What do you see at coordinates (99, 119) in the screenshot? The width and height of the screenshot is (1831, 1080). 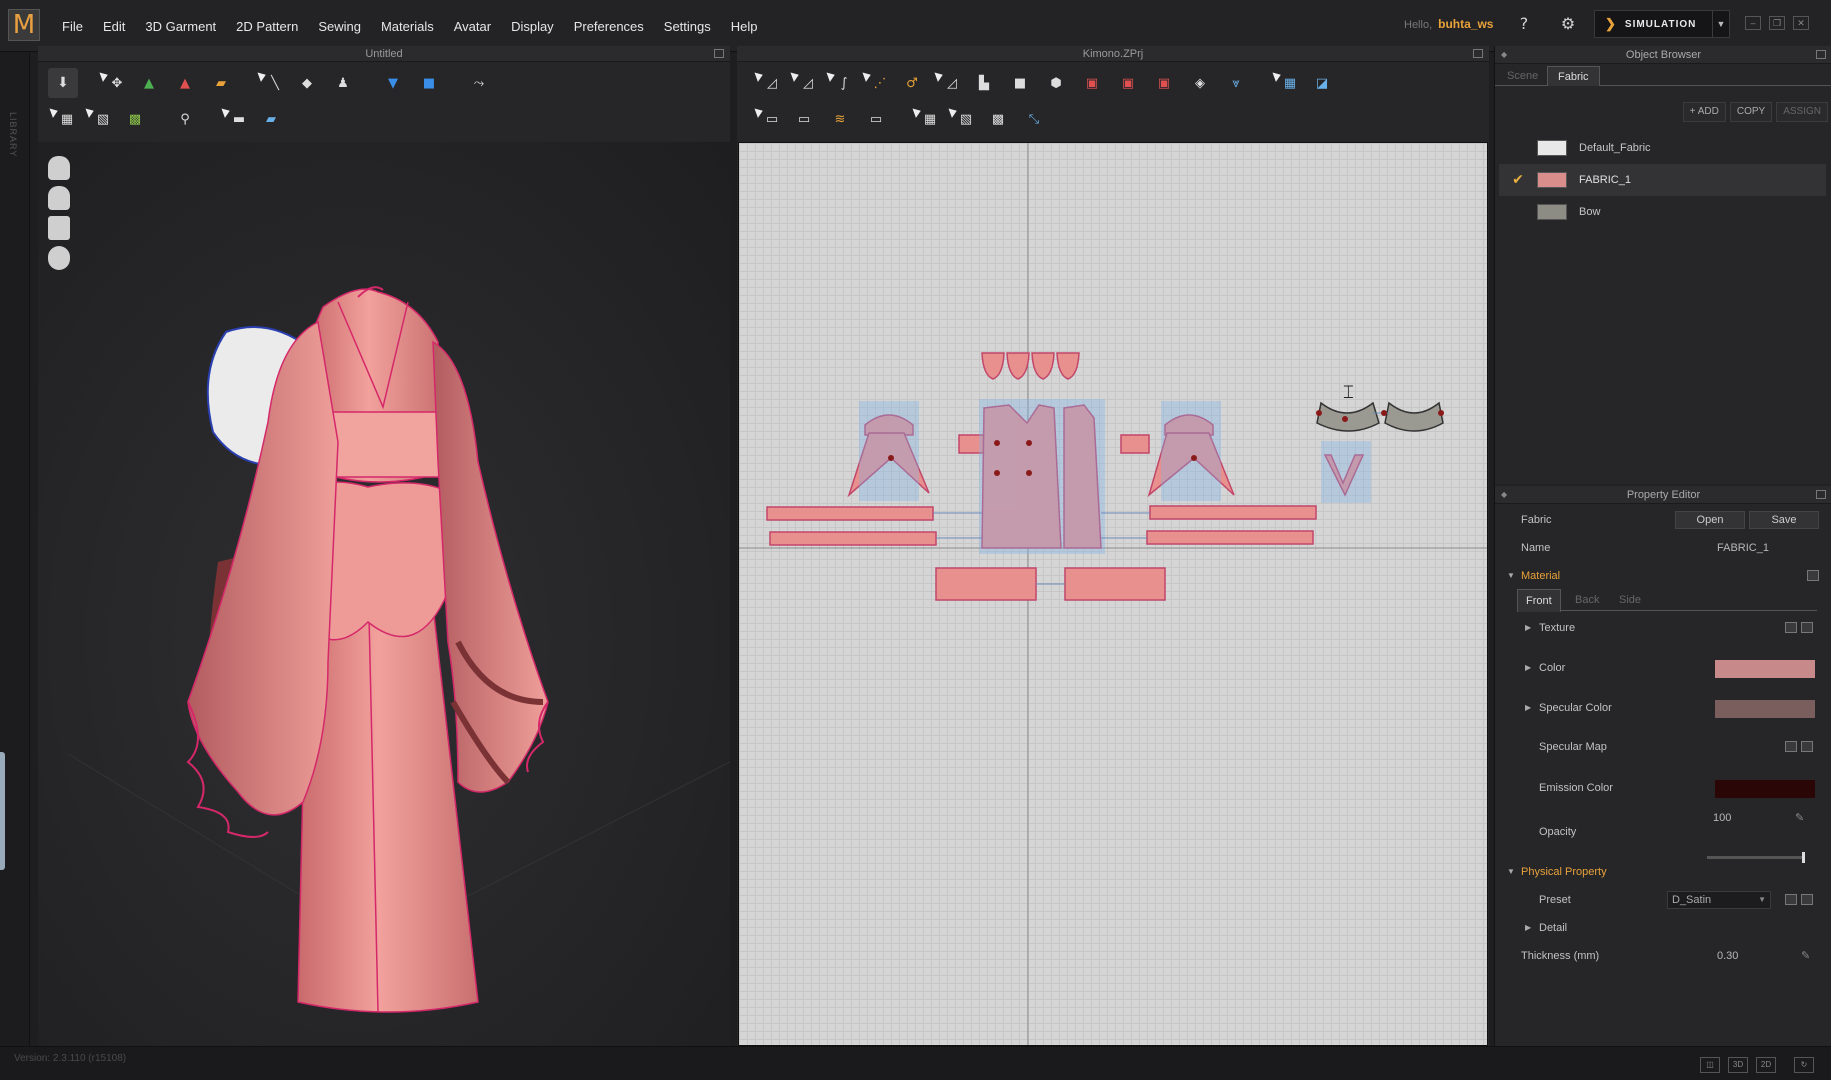 I see `select-edit-icon: ▧` at bounding box center [99, 119].